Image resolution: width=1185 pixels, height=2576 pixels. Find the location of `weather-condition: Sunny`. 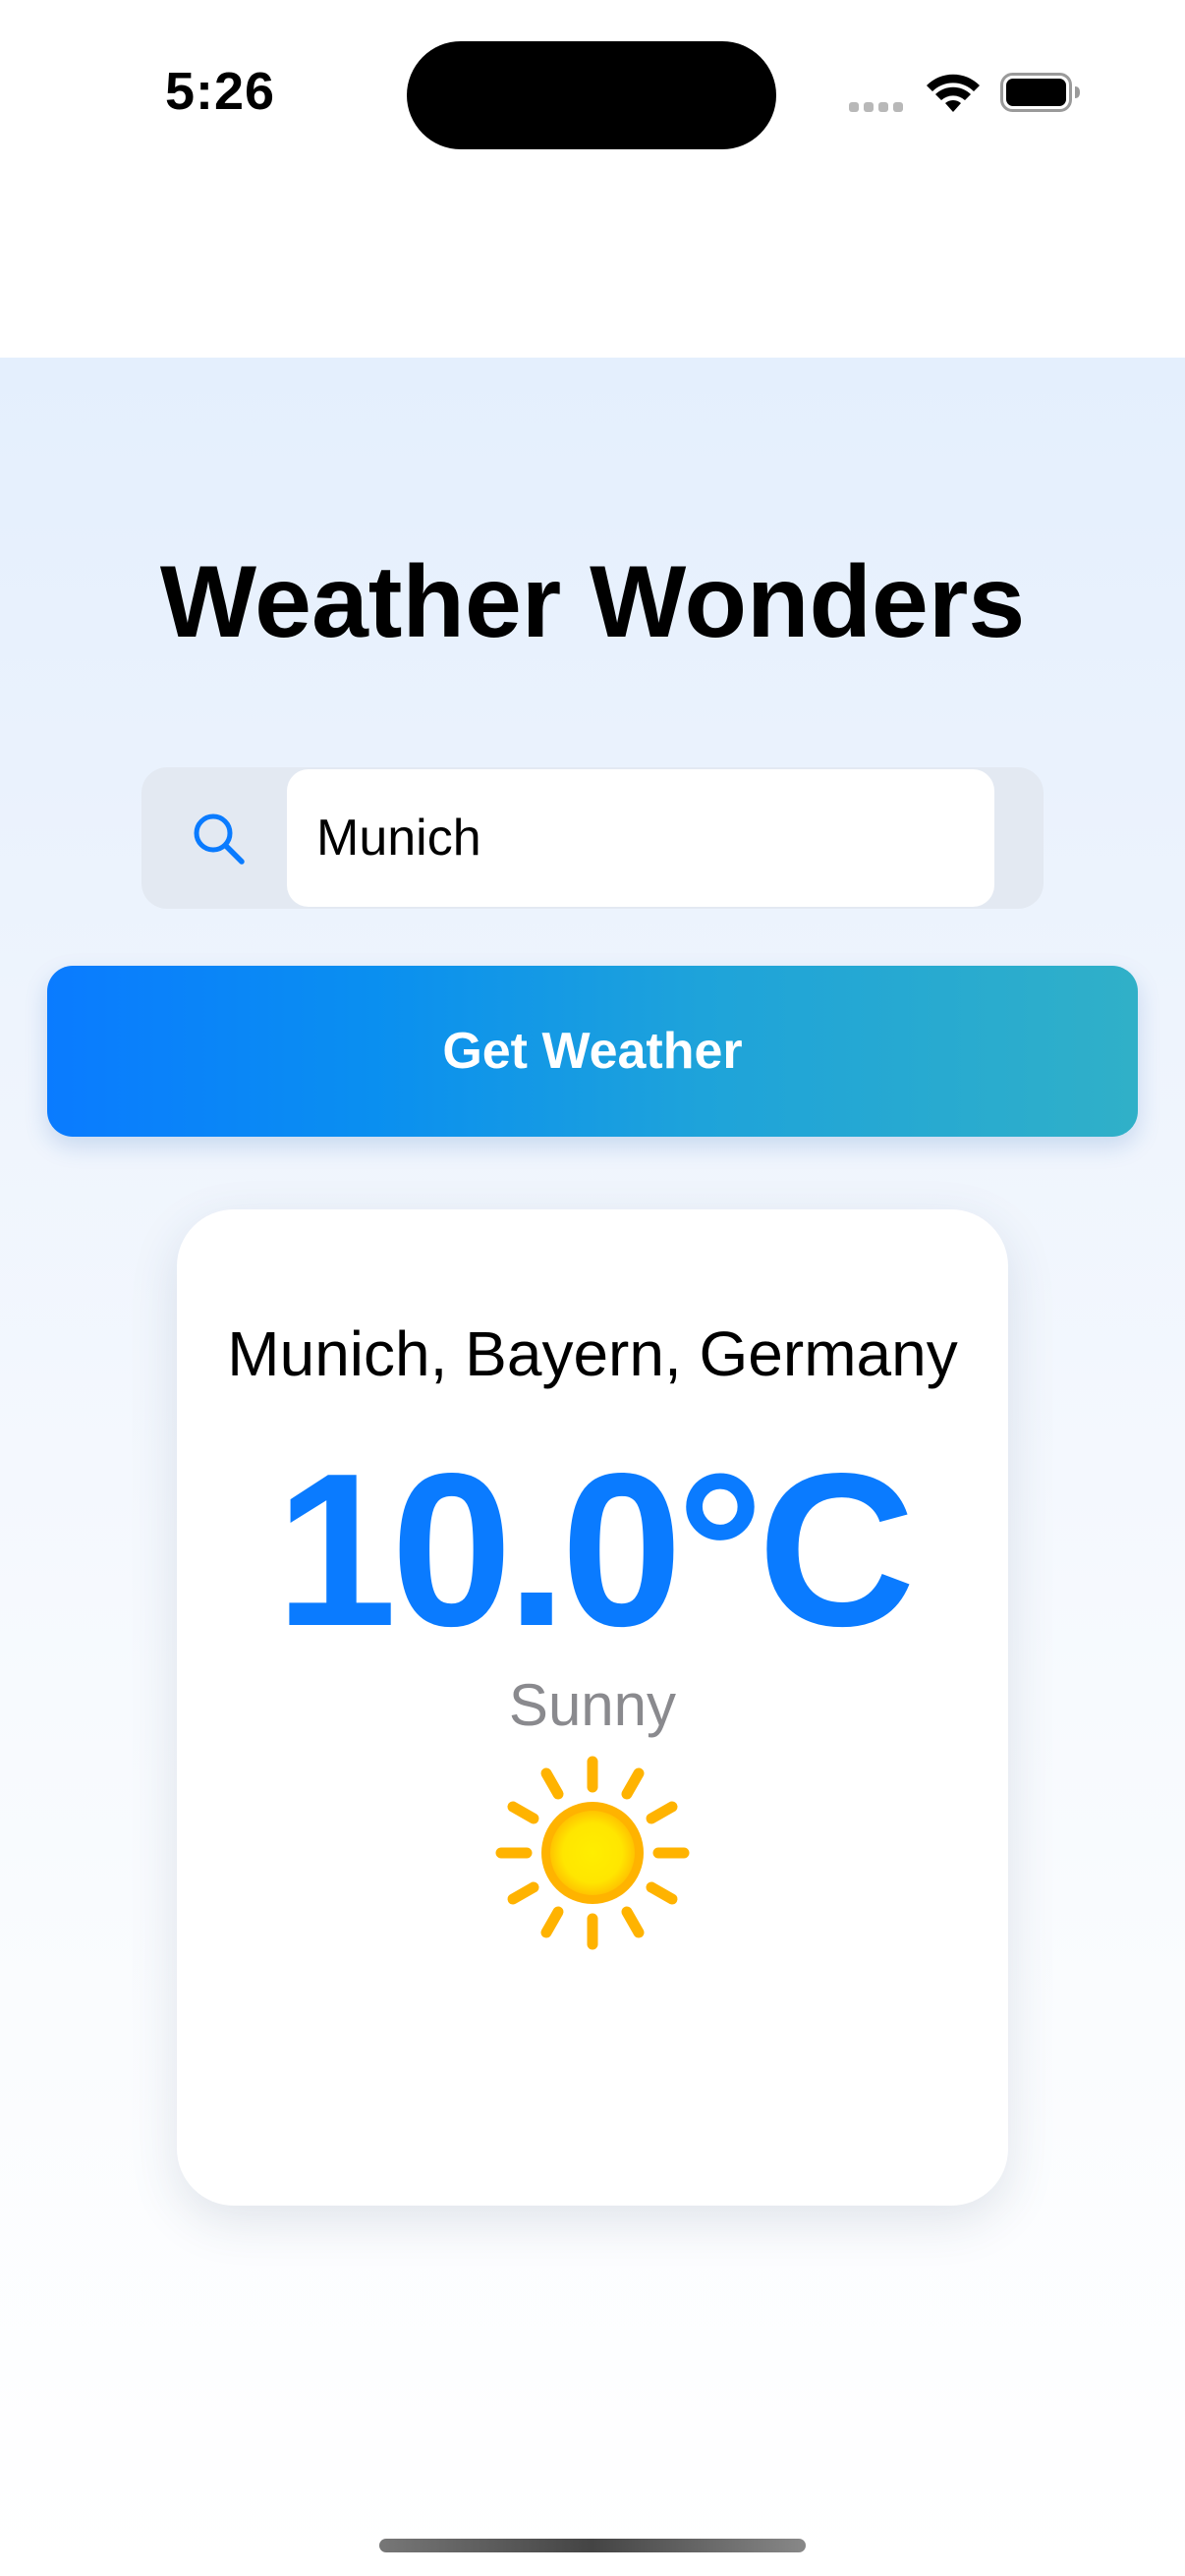

weather-condition: Sunny is located at coordinates (592, 1705).